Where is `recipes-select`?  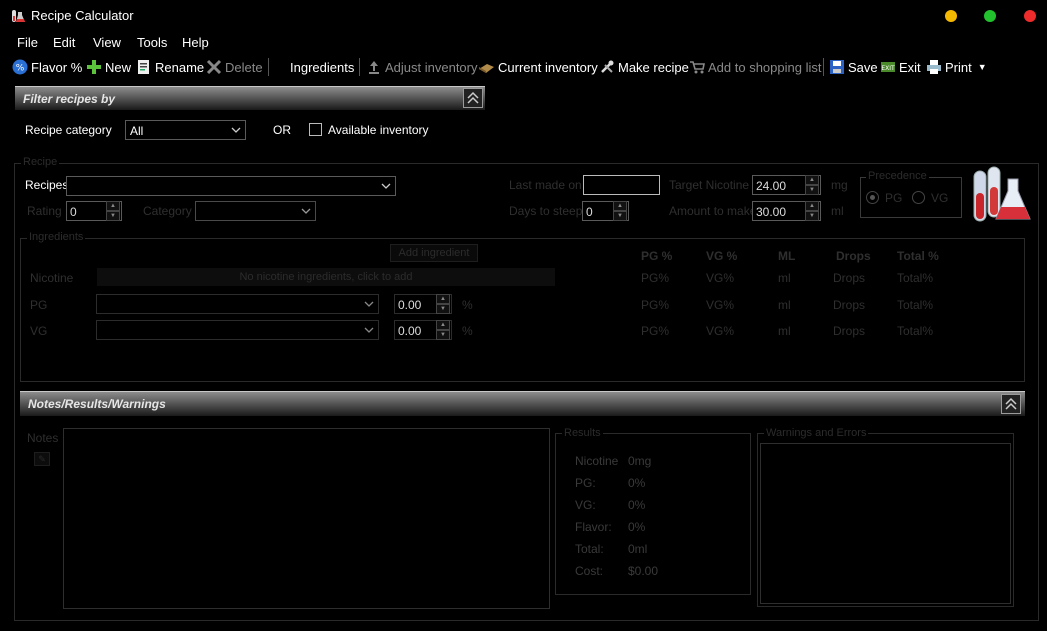
recipes-select is located at coordinates (231, 186).